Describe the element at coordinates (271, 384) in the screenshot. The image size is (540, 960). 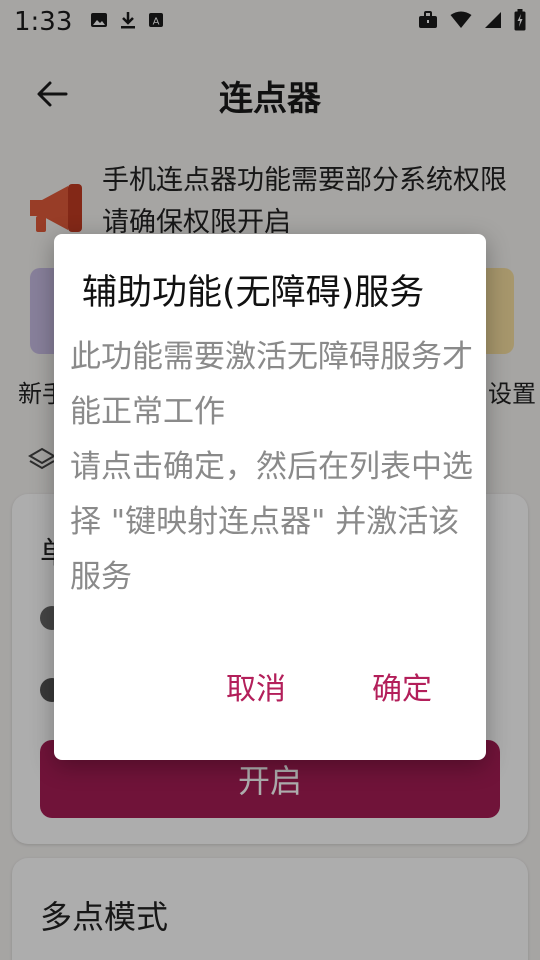
I see `dialog-message-line: 此功能需要激活无障碍服务才能正常工作` at that location.